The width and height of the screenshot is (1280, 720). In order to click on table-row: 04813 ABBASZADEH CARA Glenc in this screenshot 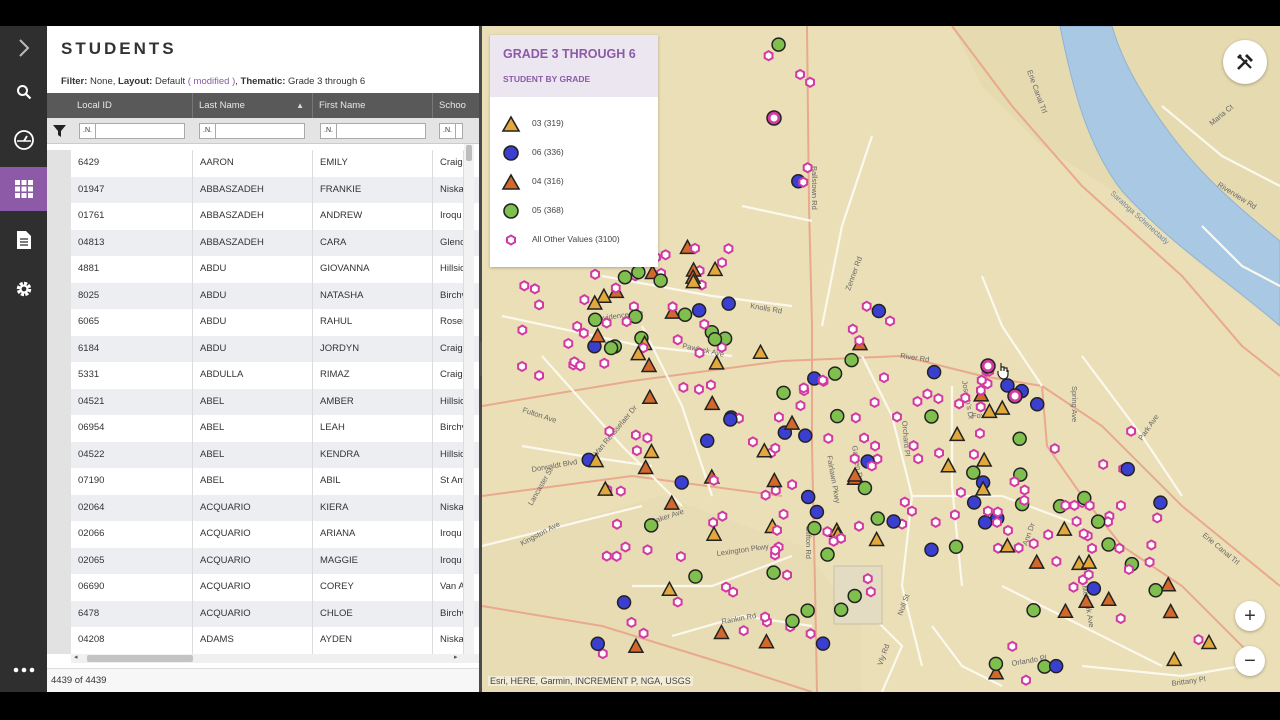, I will do `click(263, 242)`.